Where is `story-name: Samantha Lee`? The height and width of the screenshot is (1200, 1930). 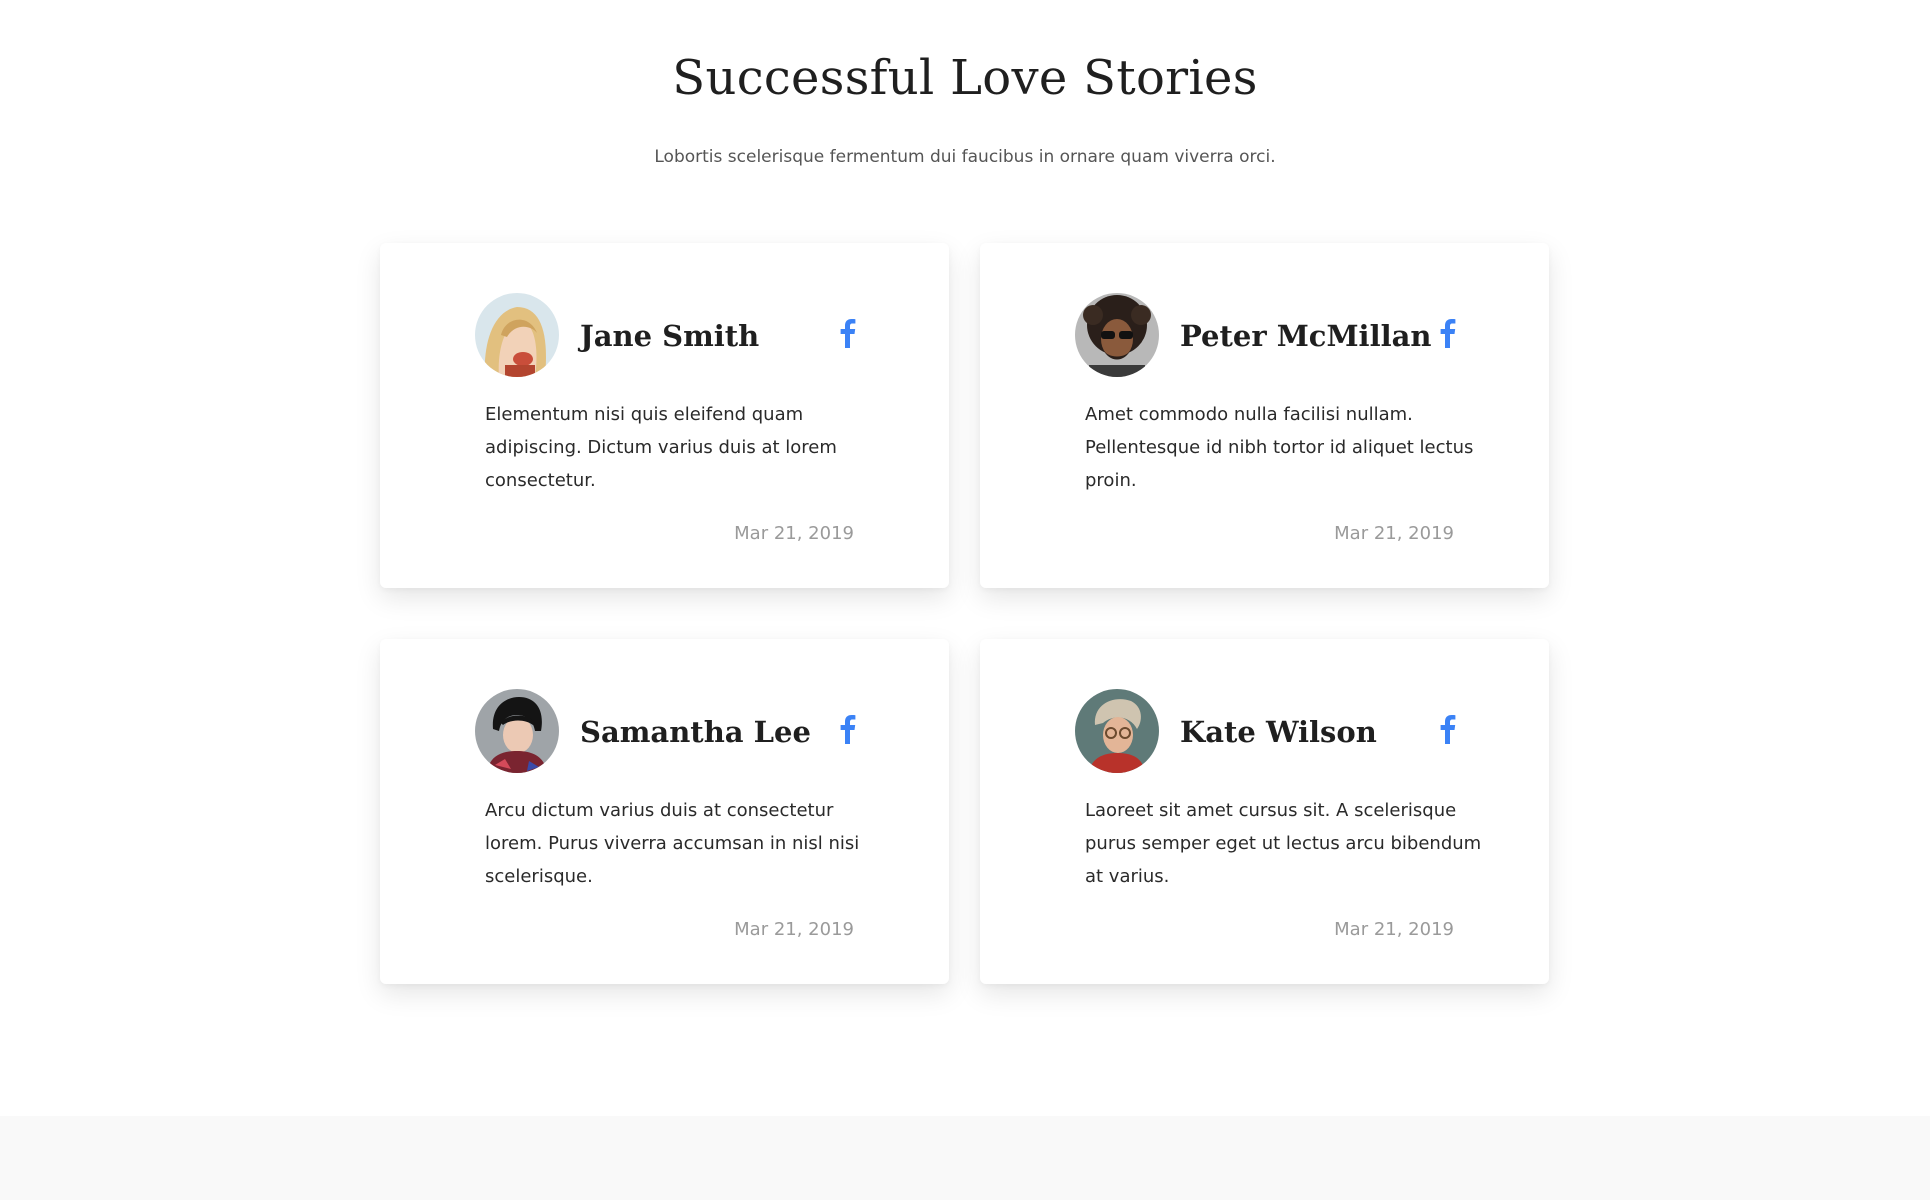 story-name: Samantha Lee is located at coordinates (695, 732).